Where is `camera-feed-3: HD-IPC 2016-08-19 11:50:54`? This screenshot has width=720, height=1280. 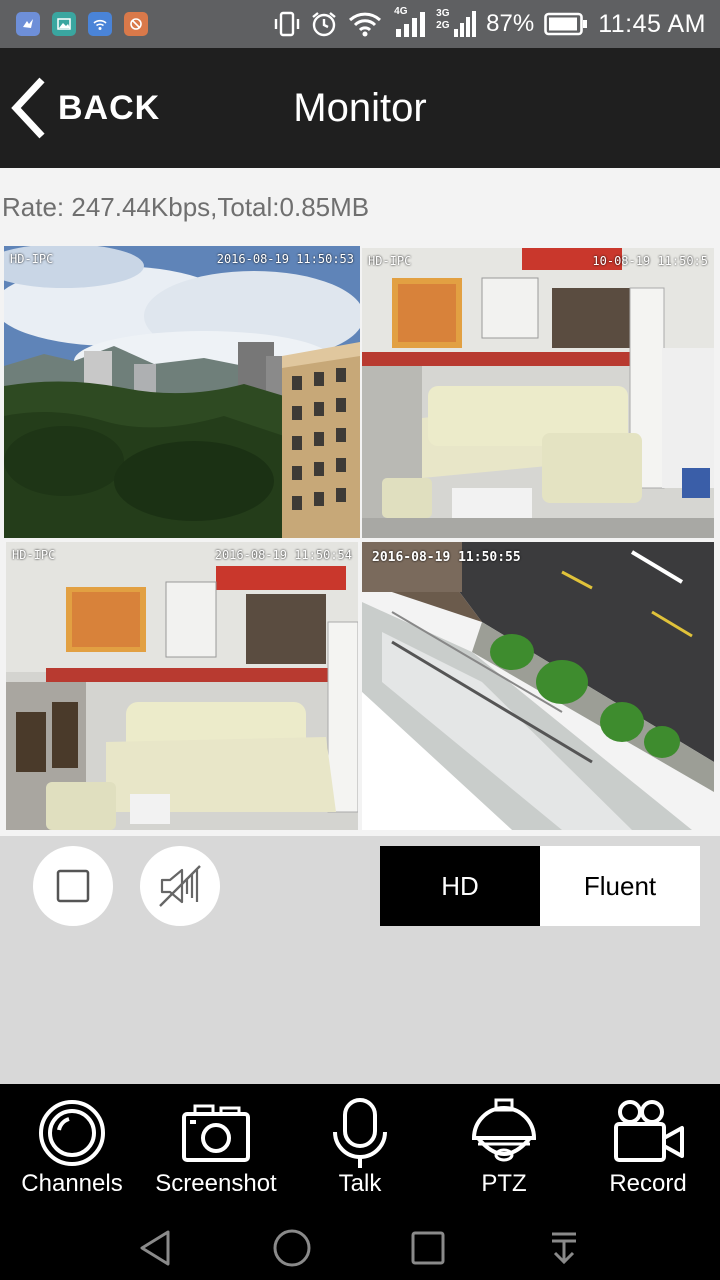 camera-feed-3: HD-IPC 2016-08-19 11:50:54 is located at coordinates (182, 686).